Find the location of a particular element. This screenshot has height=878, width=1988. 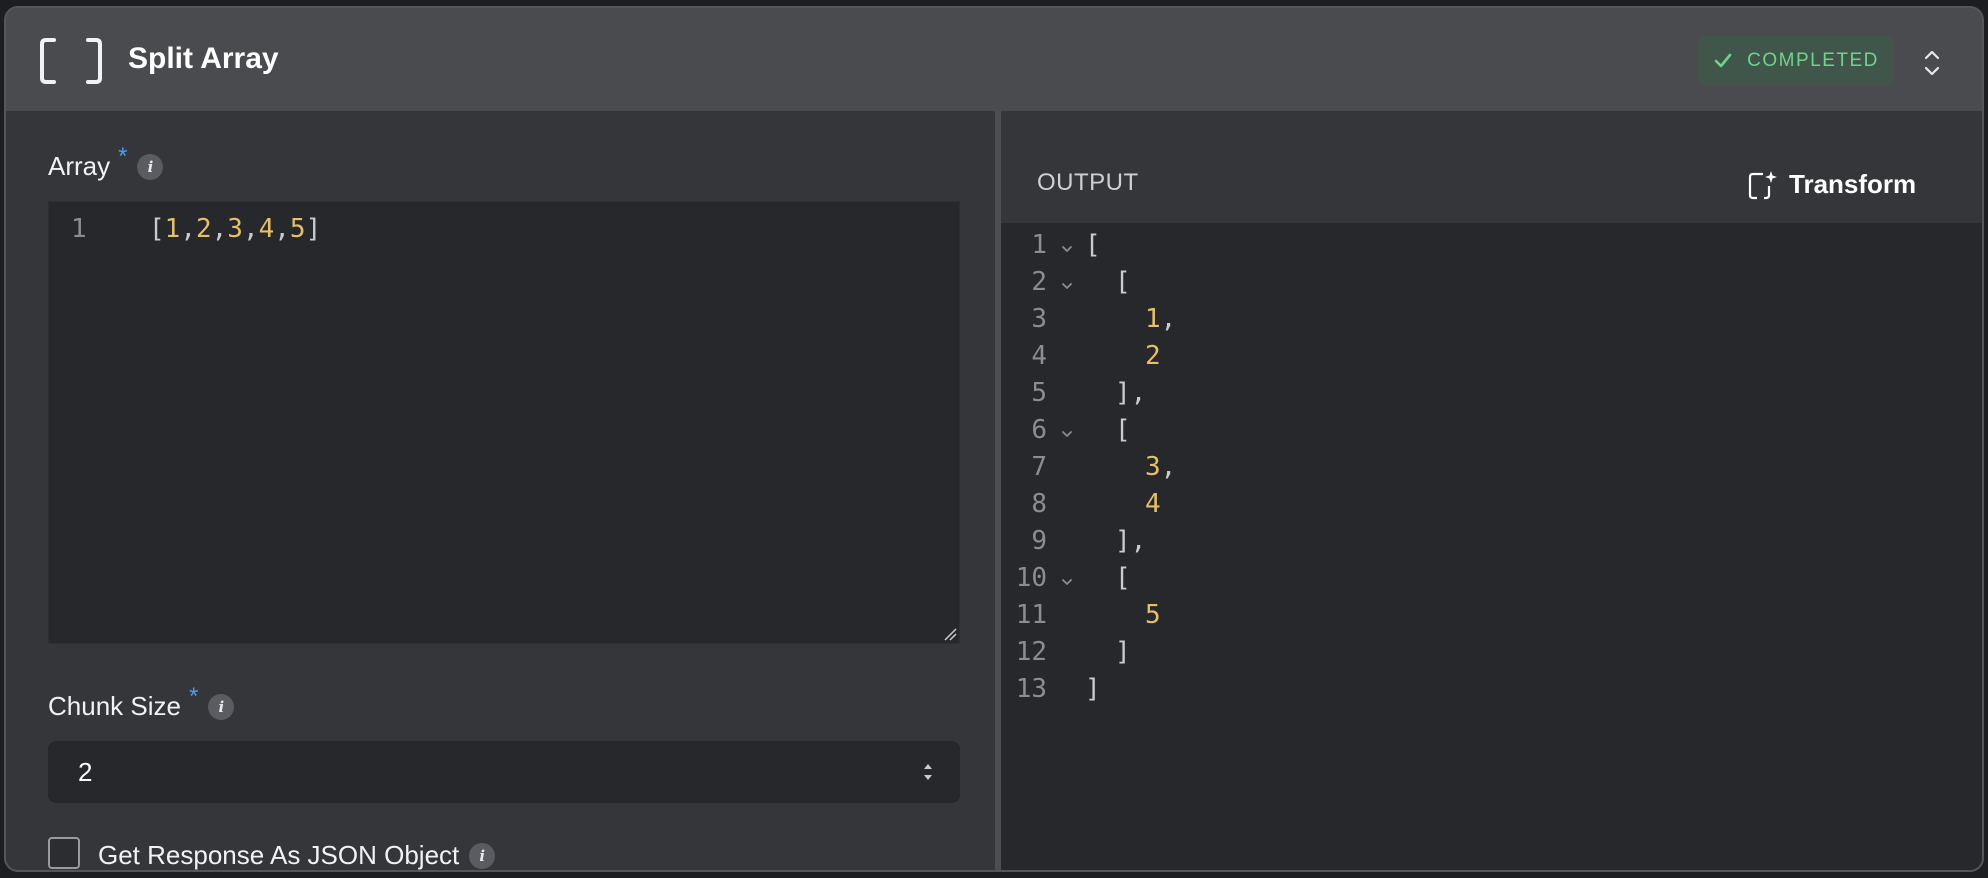

chunk-size-label: Chunk Size * i is located at coordinates (141, 702).